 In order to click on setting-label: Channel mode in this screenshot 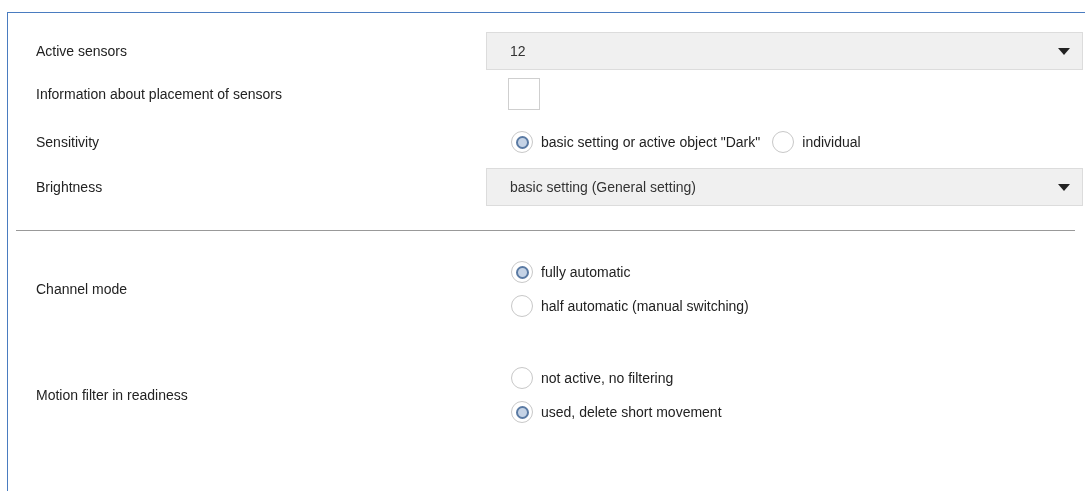, I will do `click(82, 288)`.